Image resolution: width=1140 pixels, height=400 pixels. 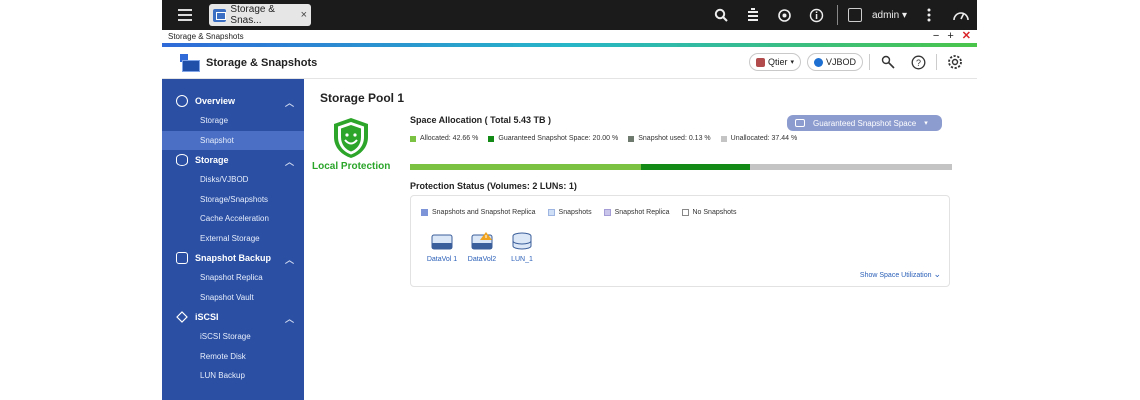 I want to click on sidebar-group-overview: Overview ︿, so click(x=233, y=101).